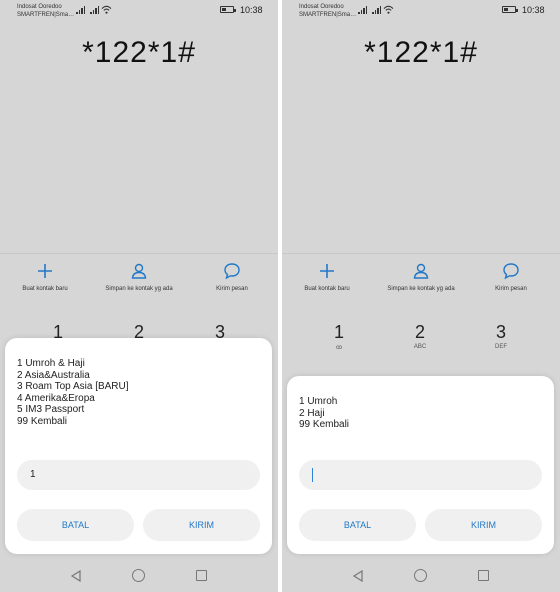 The height and width of the screenshot is (592, 560). What do you see at coordinates (500, 332) in the screenshot?
I see `key-digit: 3` at bounding box center [500, 332].